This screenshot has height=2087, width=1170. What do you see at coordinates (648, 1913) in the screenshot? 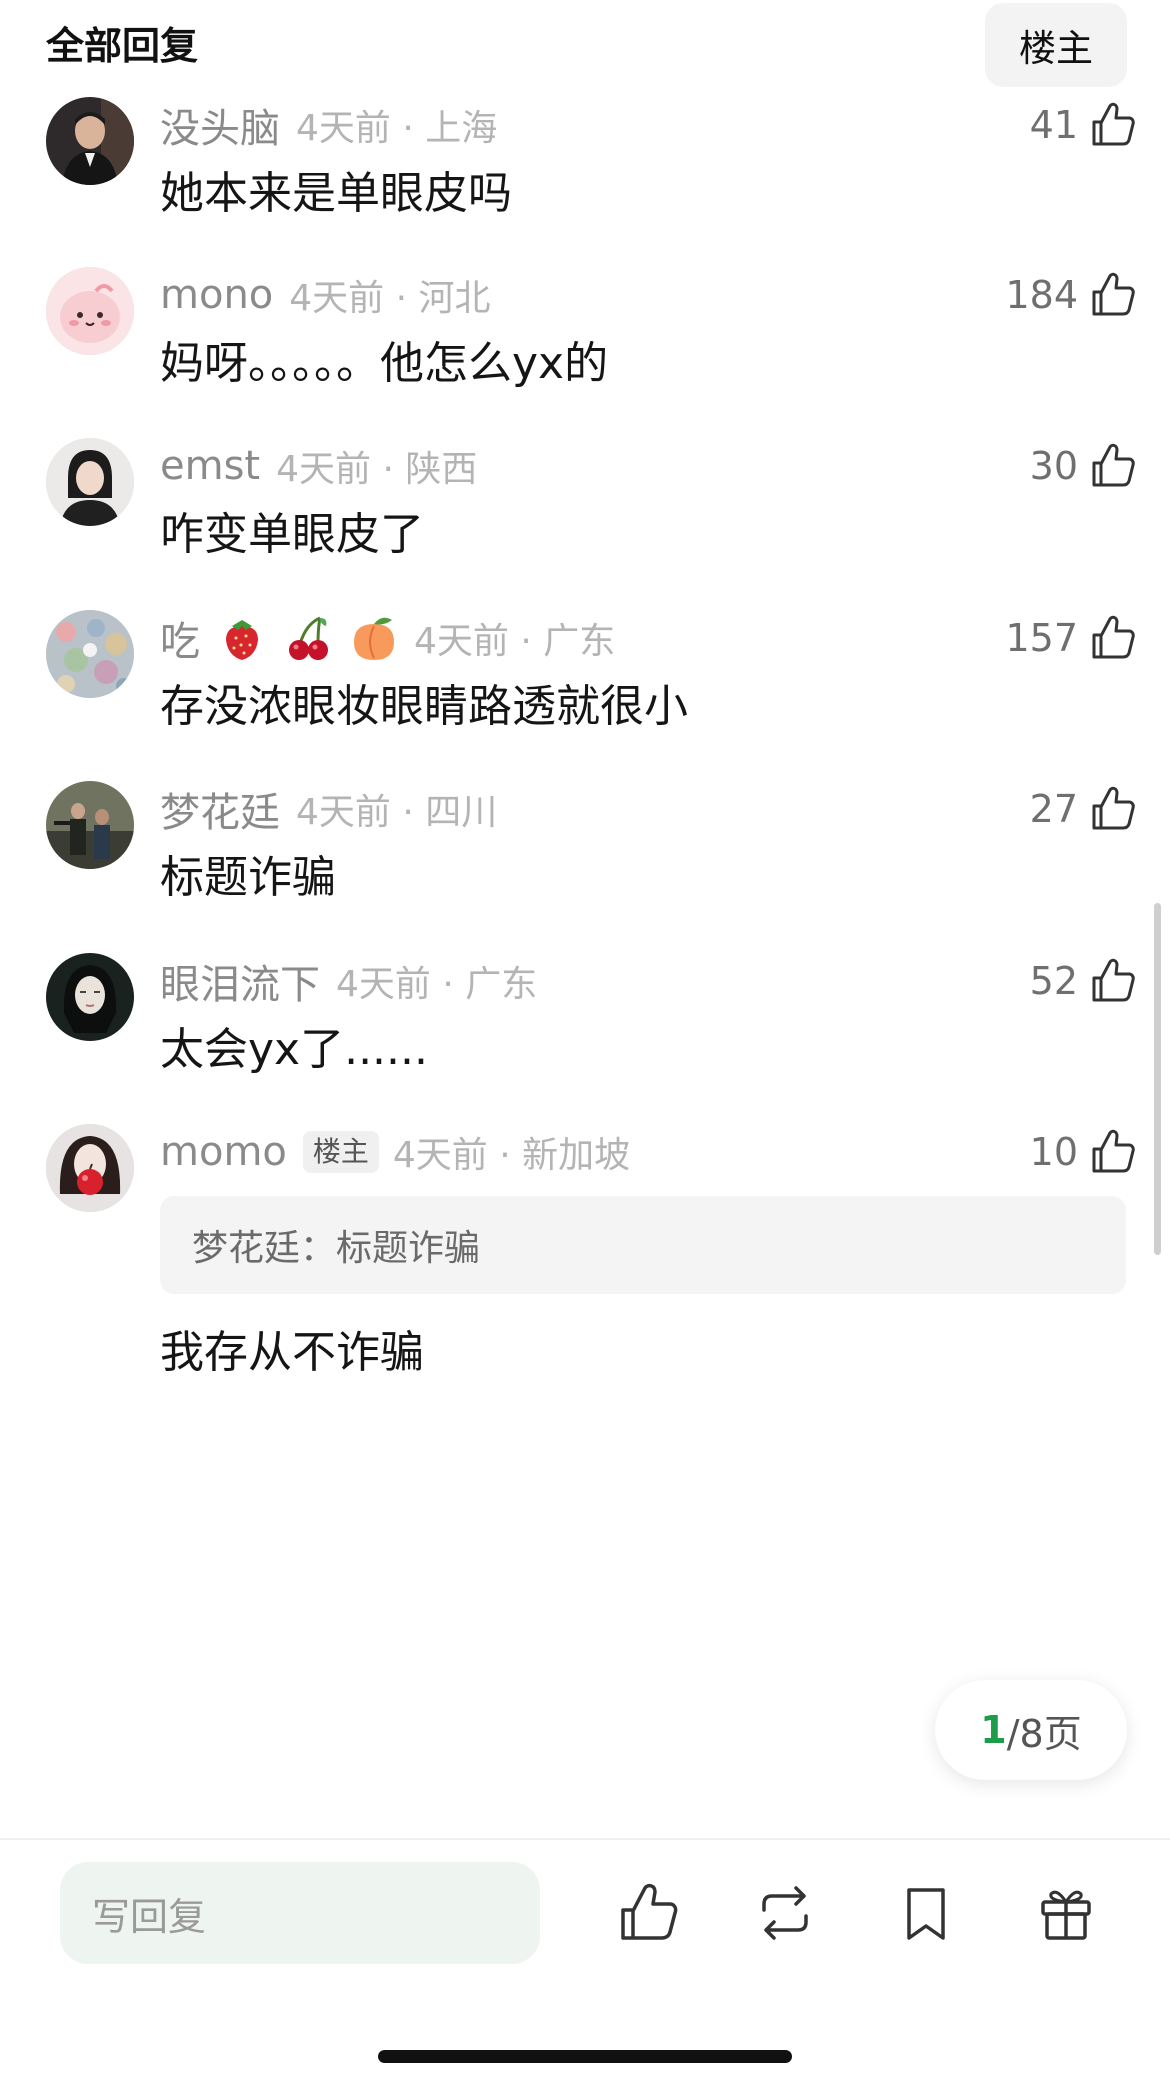
I see `like-icon` at bounding box center [648, 1913].